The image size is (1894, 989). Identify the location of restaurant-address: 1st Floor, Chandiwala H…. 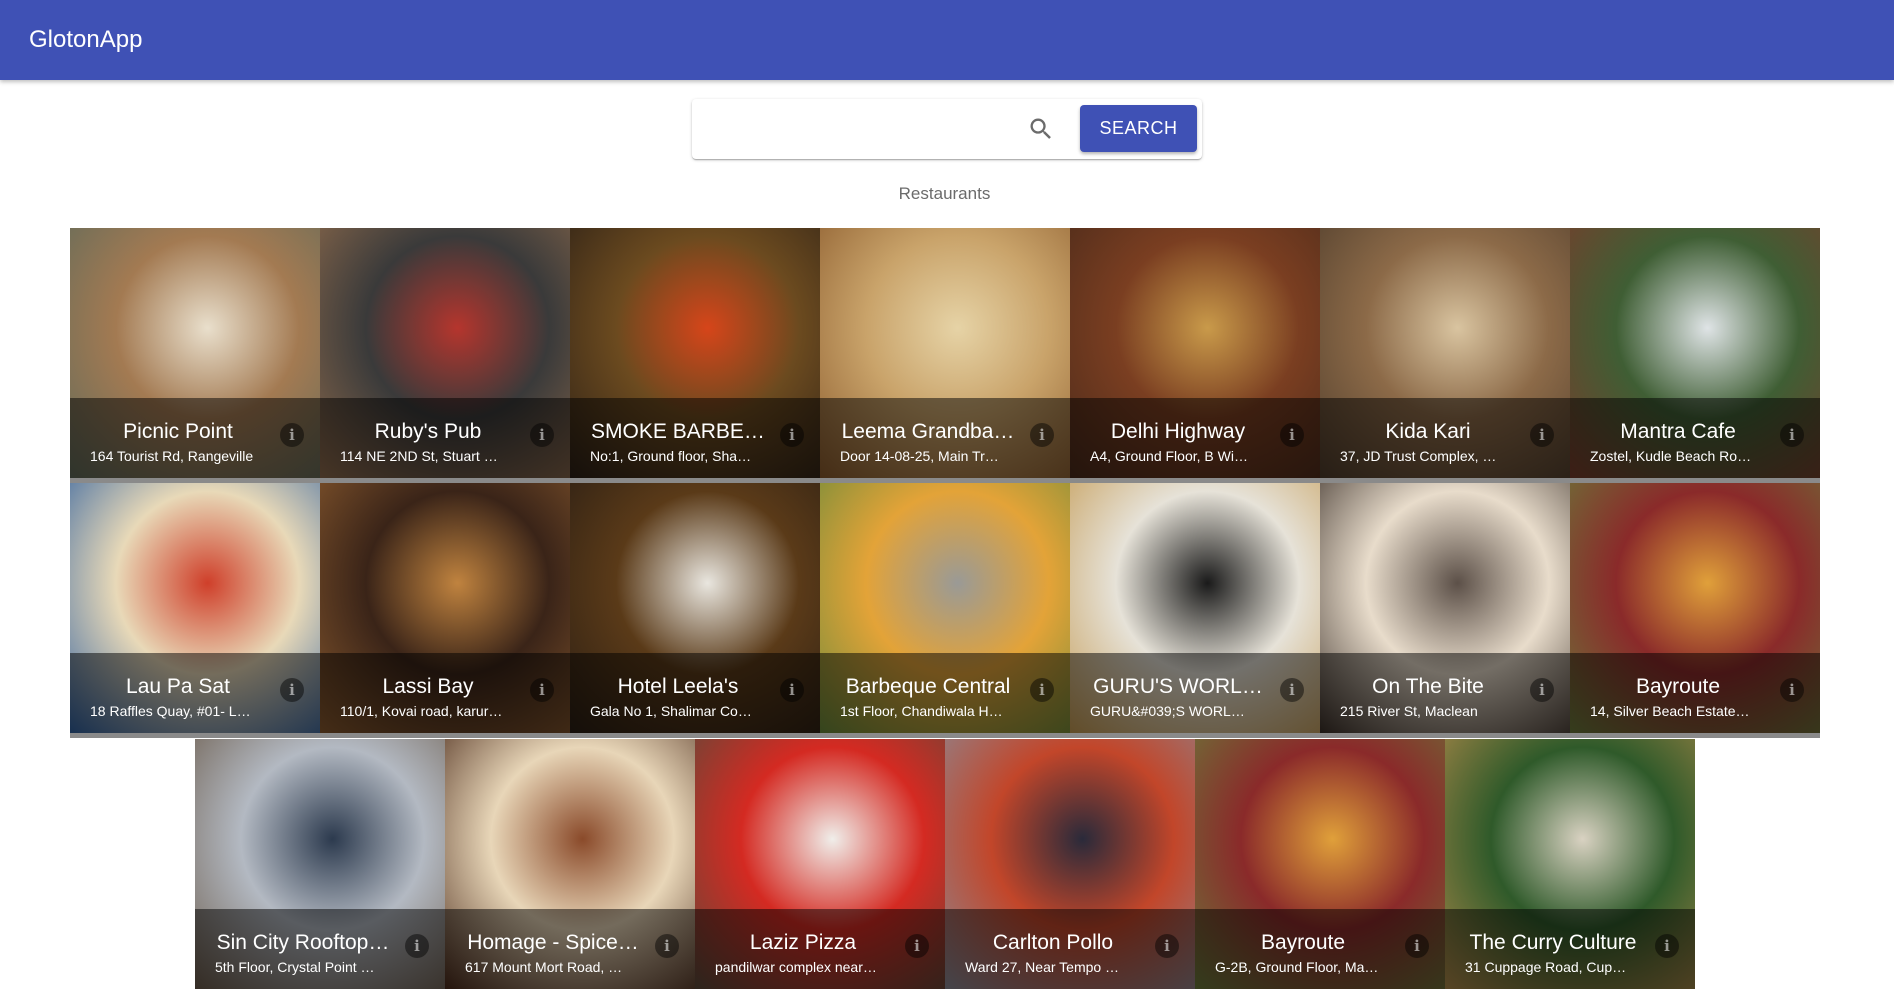
(921, 711).